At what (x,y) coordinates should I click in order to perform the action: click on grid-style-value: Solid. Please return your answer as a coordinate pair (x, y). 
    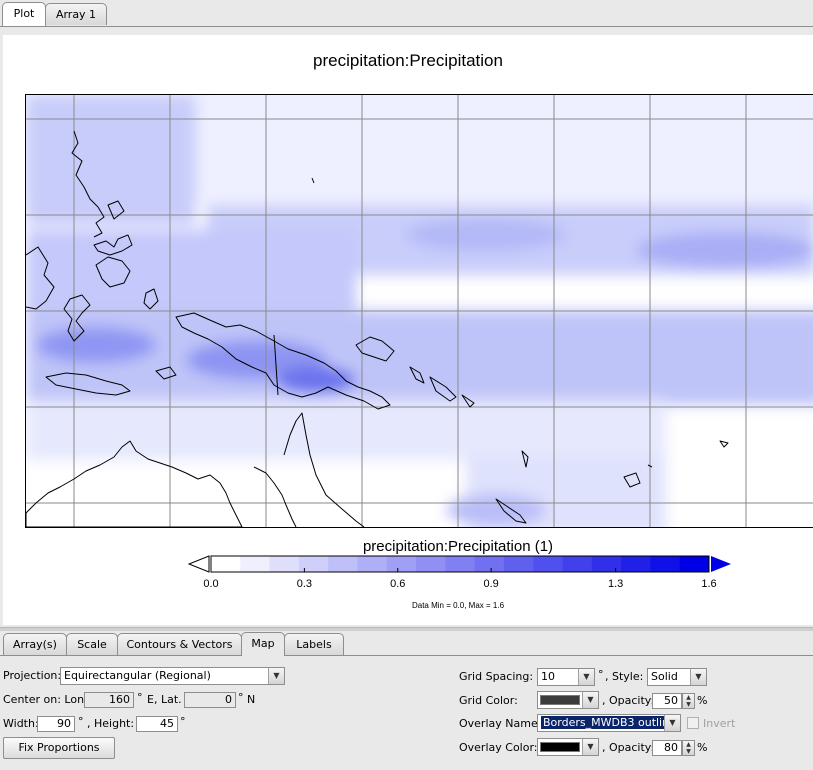
    Looking at the image, I should click on (664, 676).